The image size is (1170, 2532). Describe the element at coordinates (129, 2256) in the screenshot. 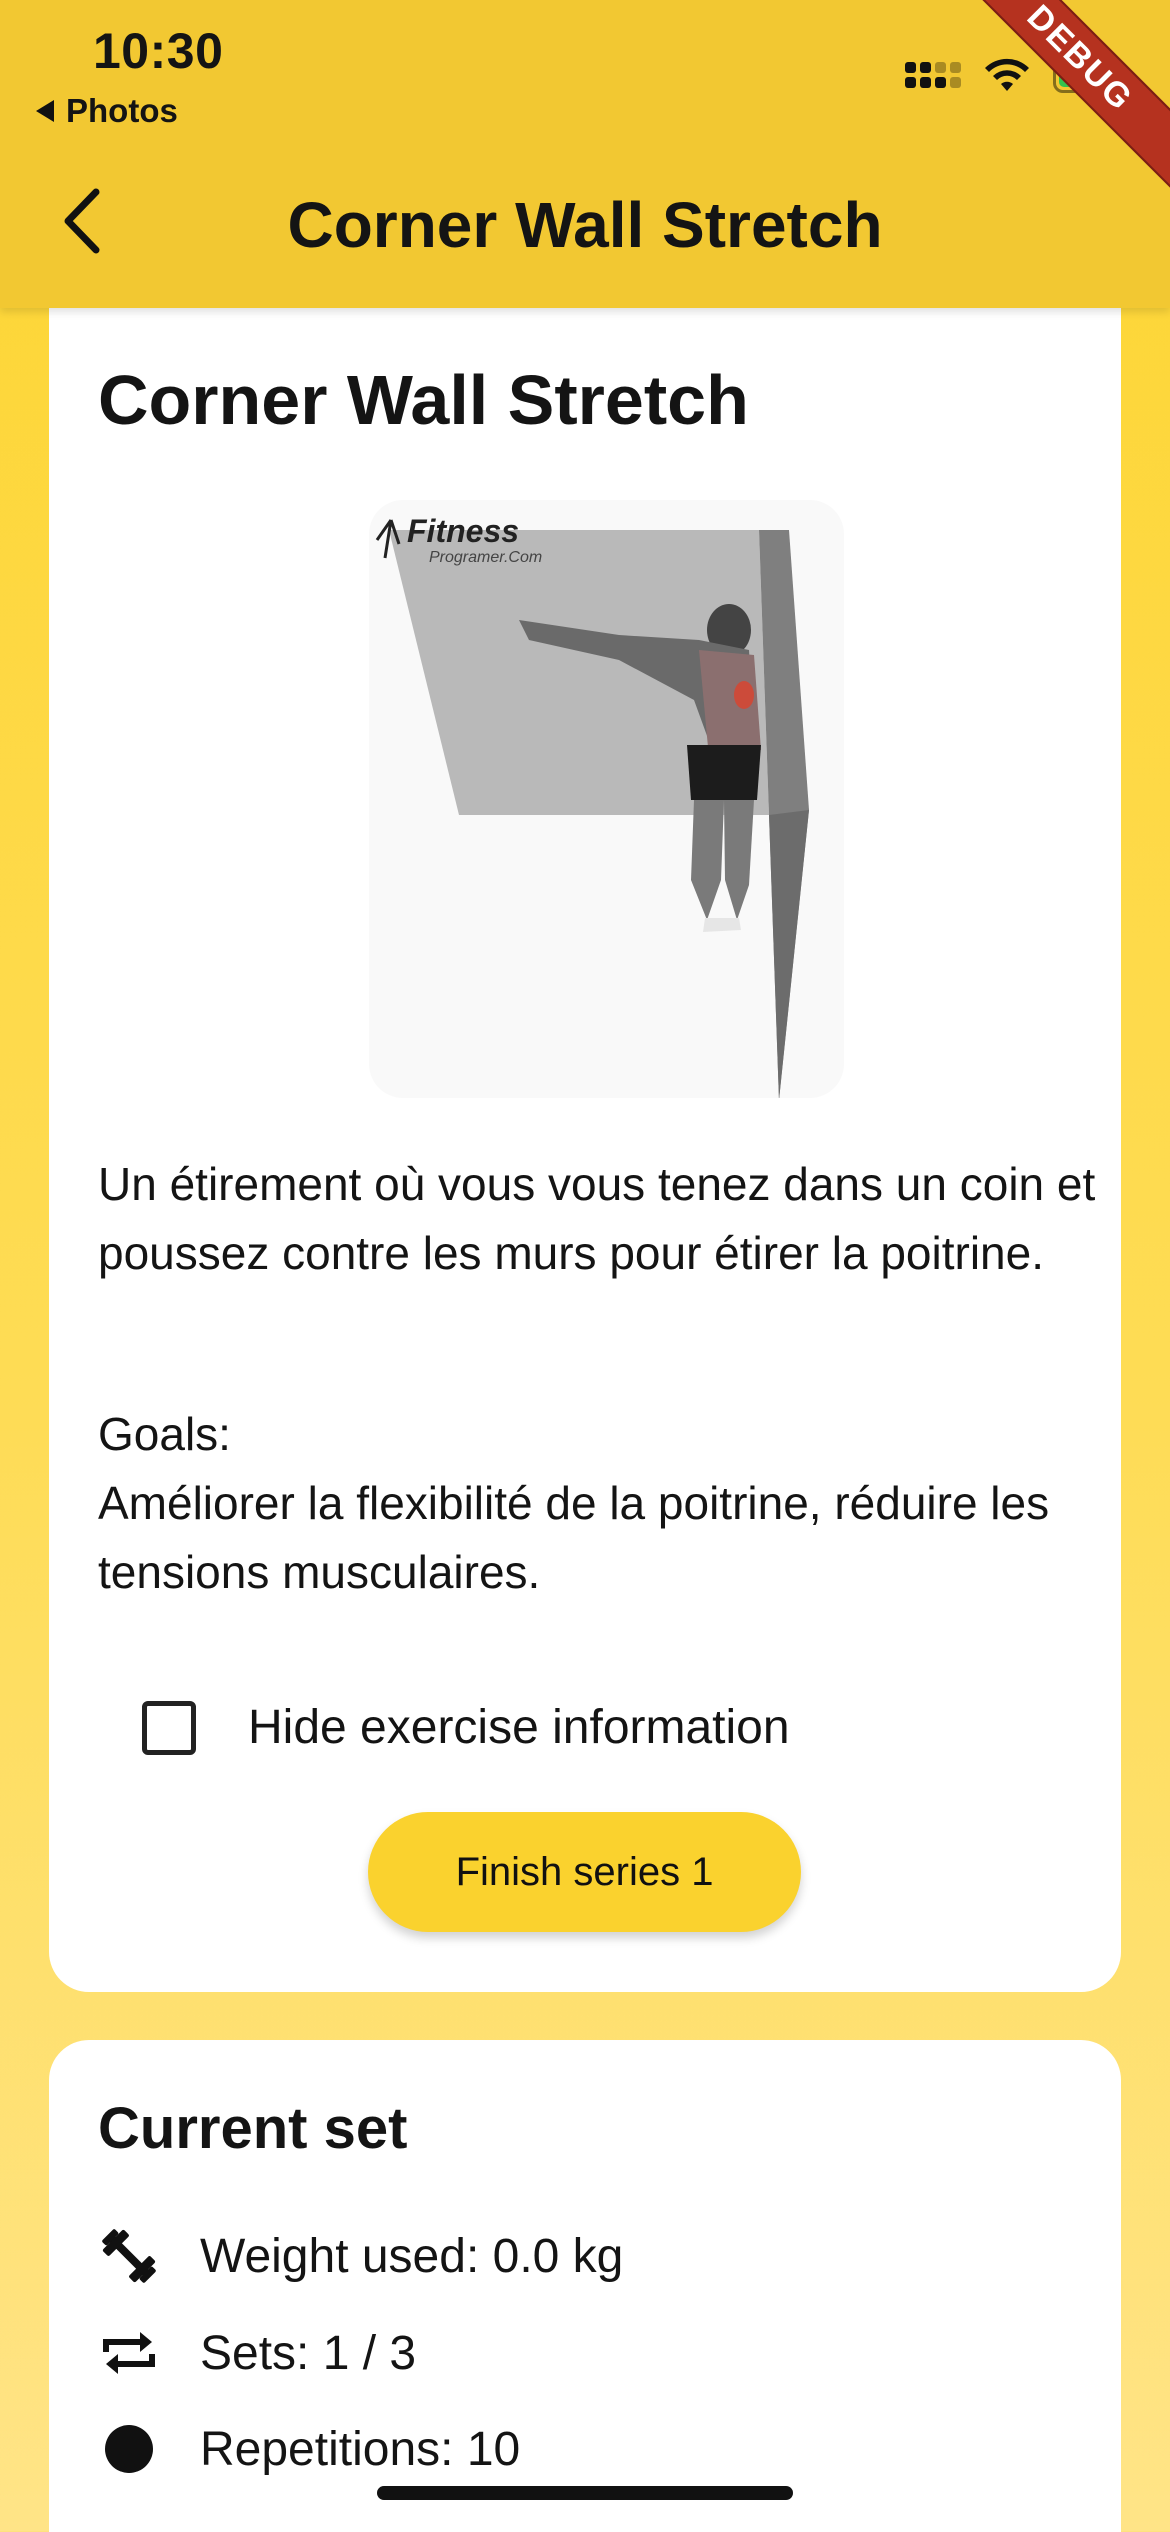

I see `dumbbell-icon` at that location.